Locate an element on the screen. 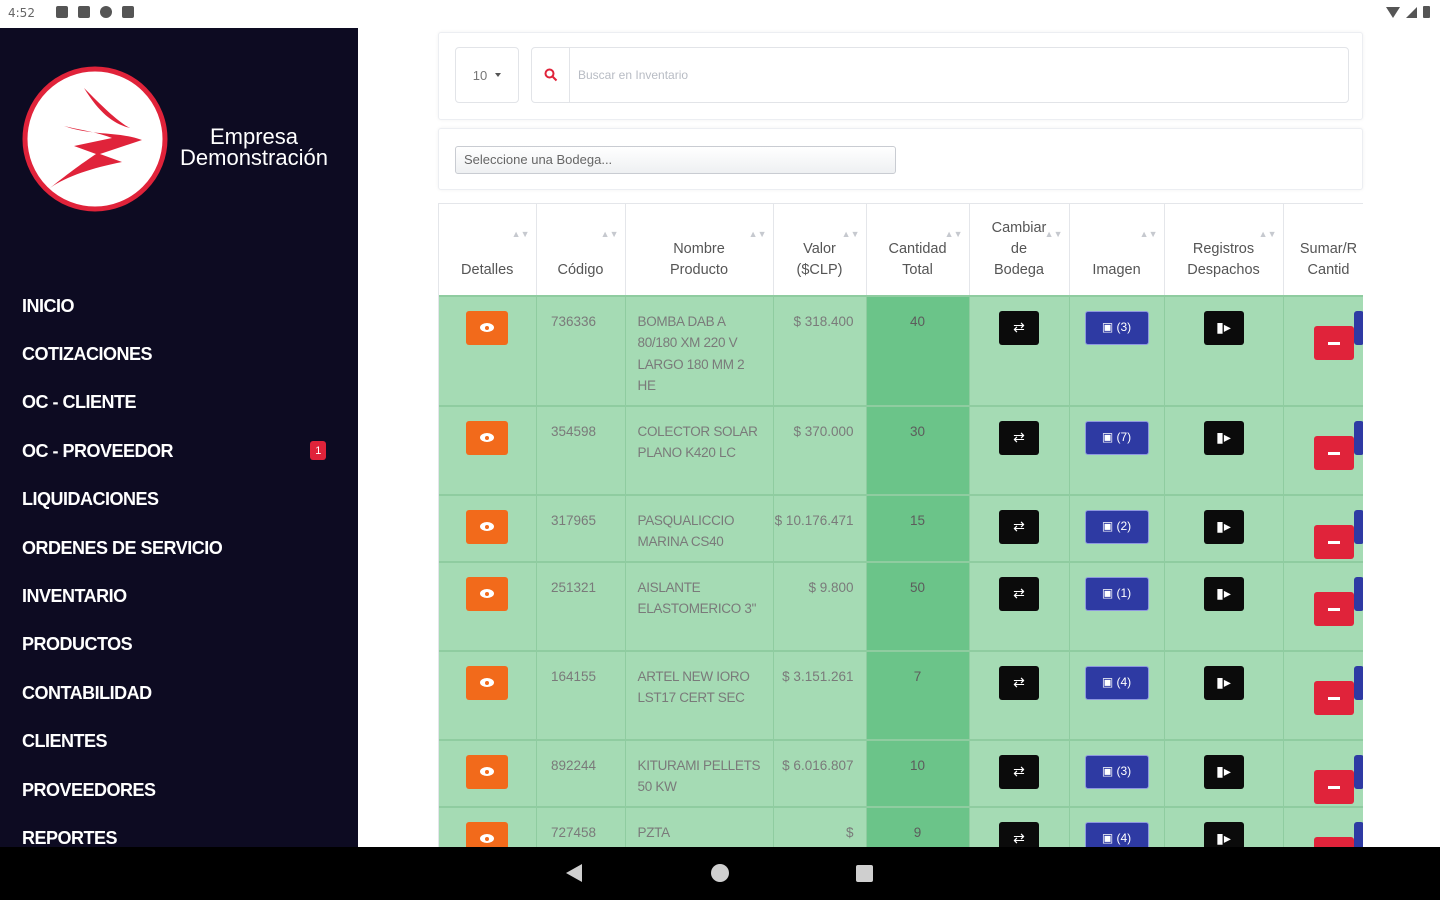 This screenshot has height=900, width=1440. sidebar-item-clientes: CLIENTES is located at coordinates (177, 742).